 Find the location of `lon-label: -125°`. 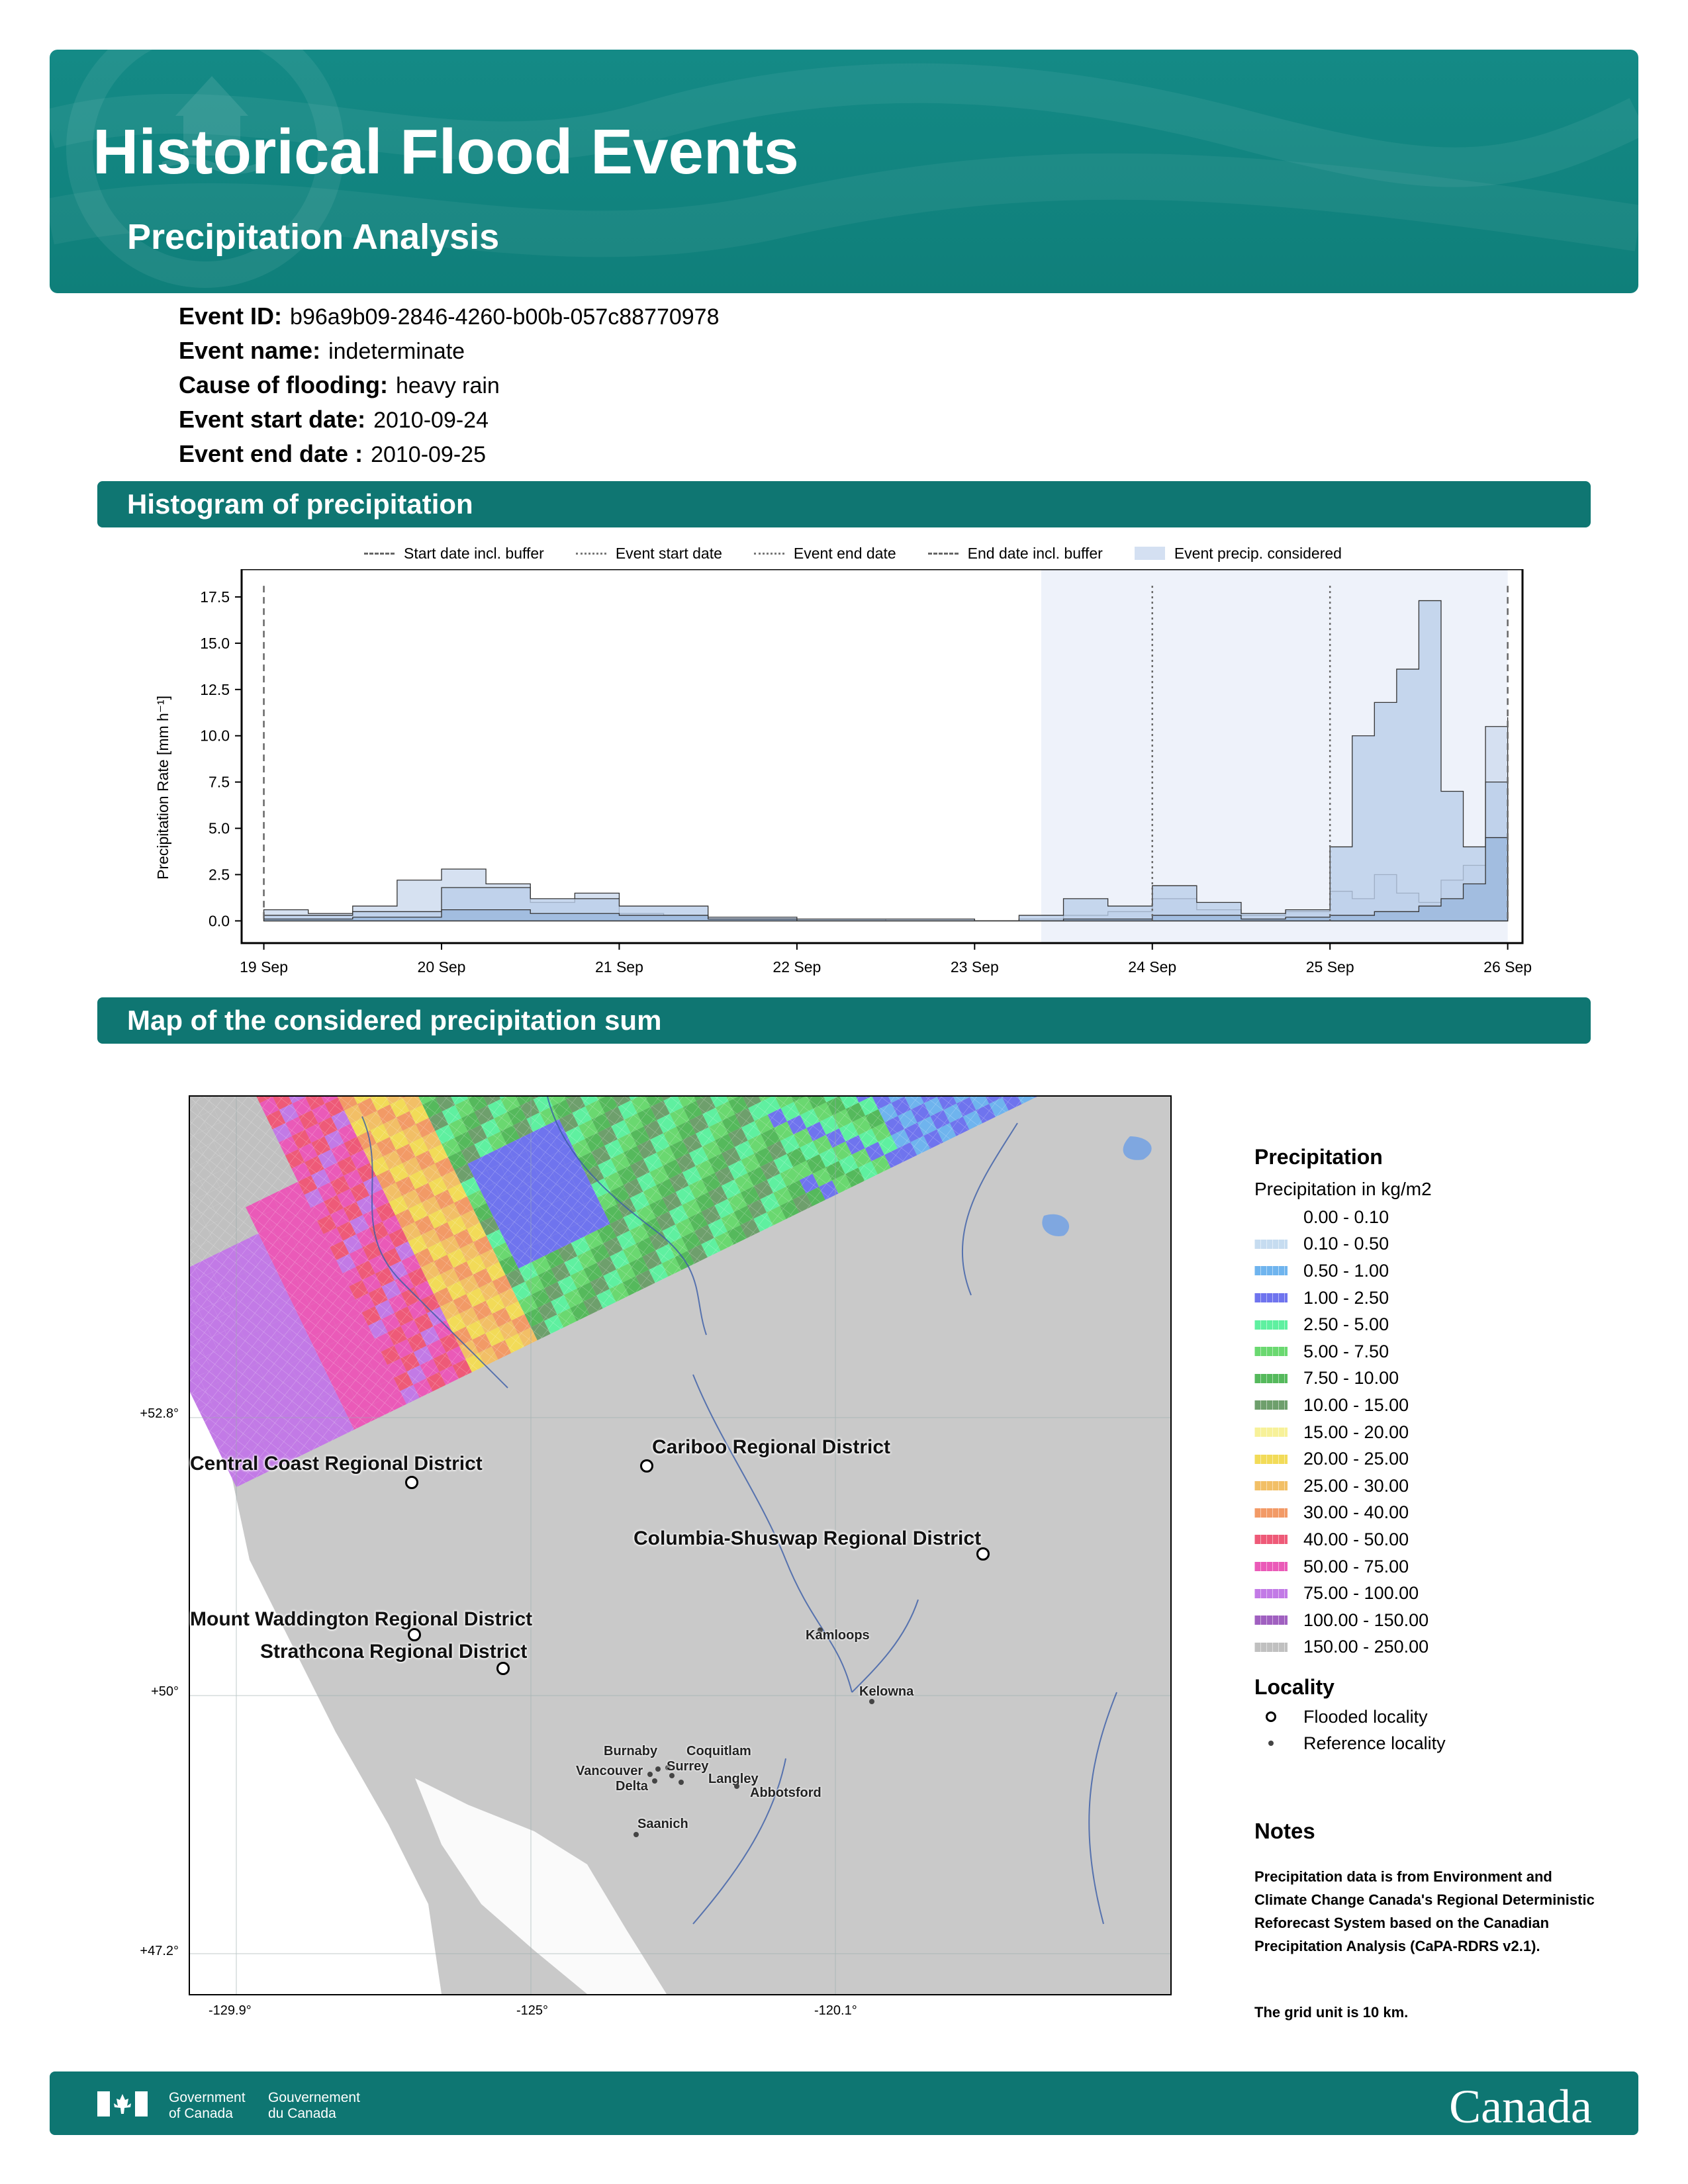

lon-label: -125° is located at coordinates (532, 2011).